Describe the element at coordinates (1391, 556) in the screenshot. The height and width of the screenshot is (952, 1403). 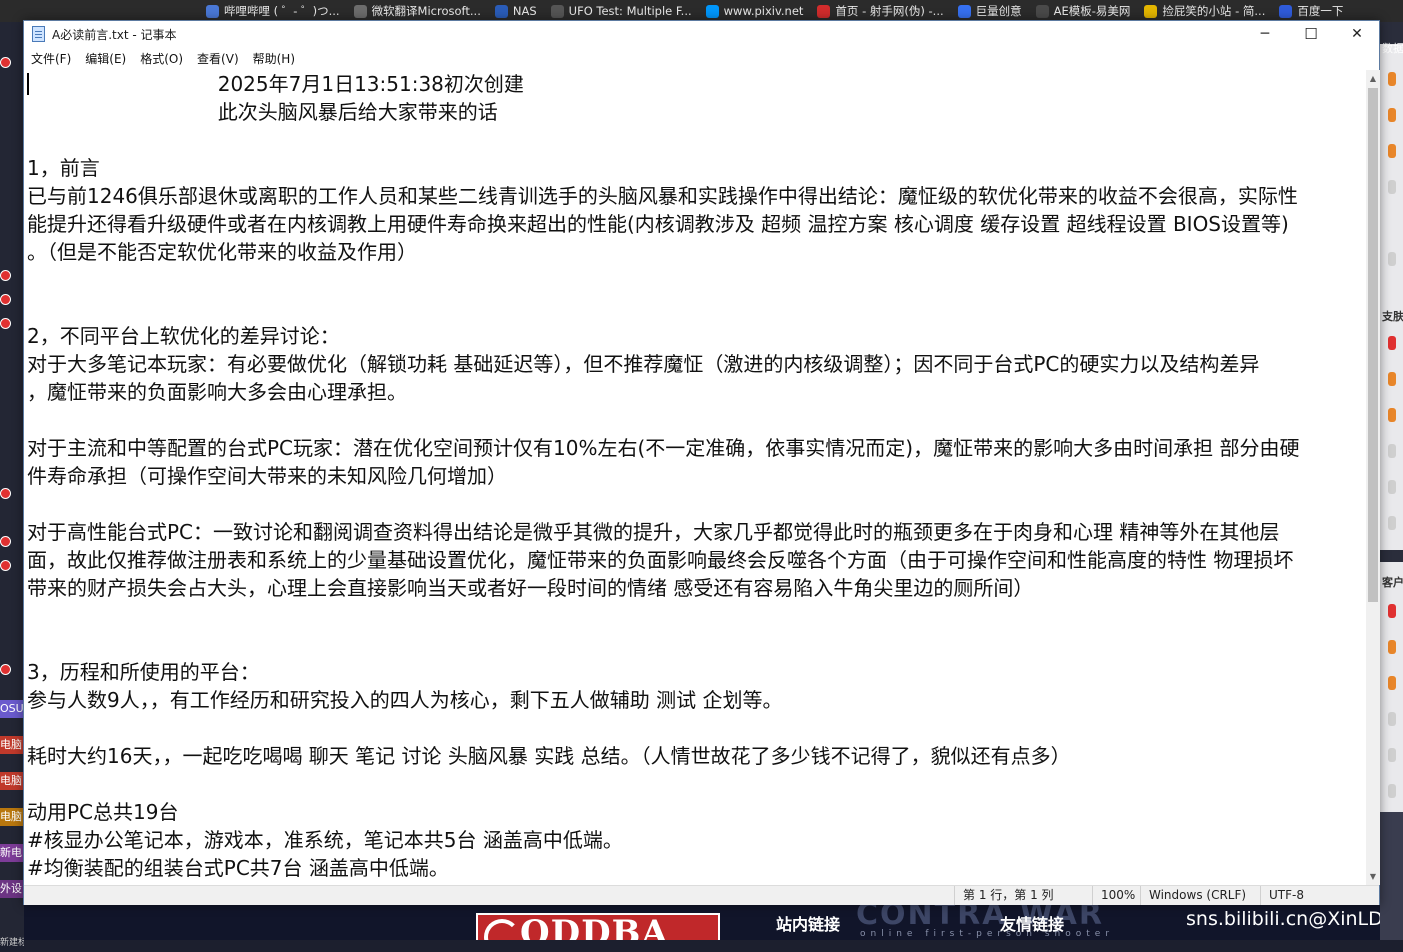
I see `right-divider` at that location.